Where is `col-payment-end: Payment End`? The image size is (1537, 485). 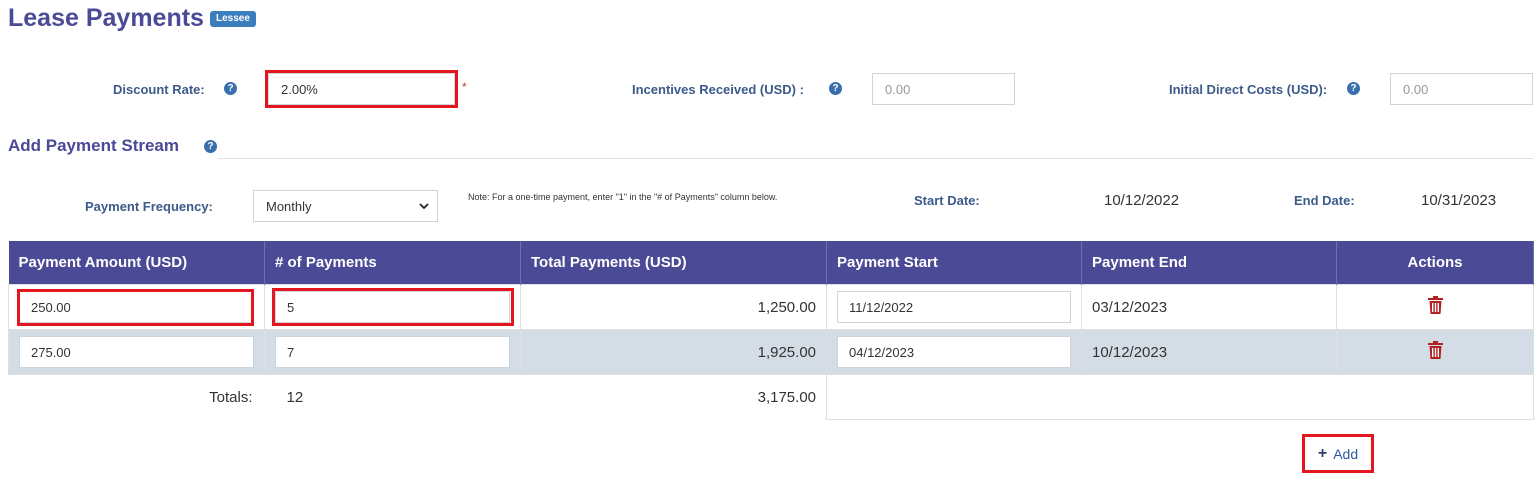
col-payment-end: Payment End is located at coordinates (1209, 263).